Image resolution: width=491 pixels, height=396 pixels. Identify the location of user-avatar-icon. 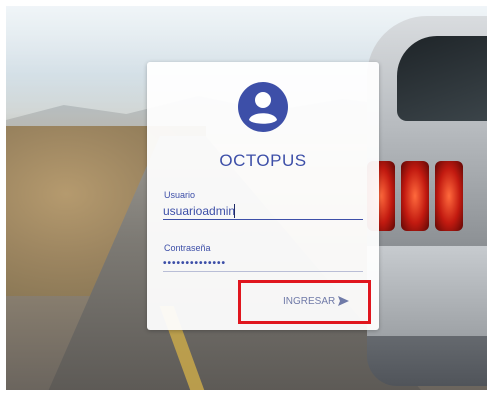
(263, 107).